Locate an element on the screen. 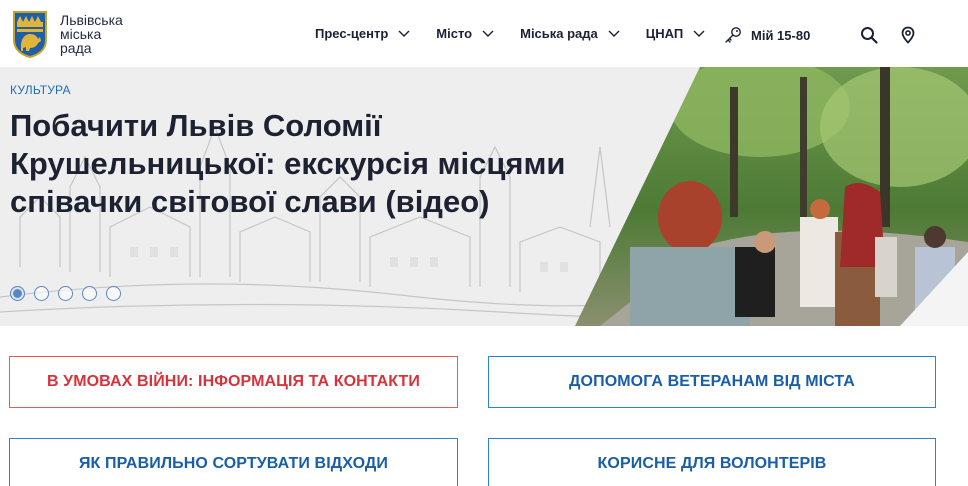  hotline-link: Мій 15-80 is located at coordinates (767, 35).